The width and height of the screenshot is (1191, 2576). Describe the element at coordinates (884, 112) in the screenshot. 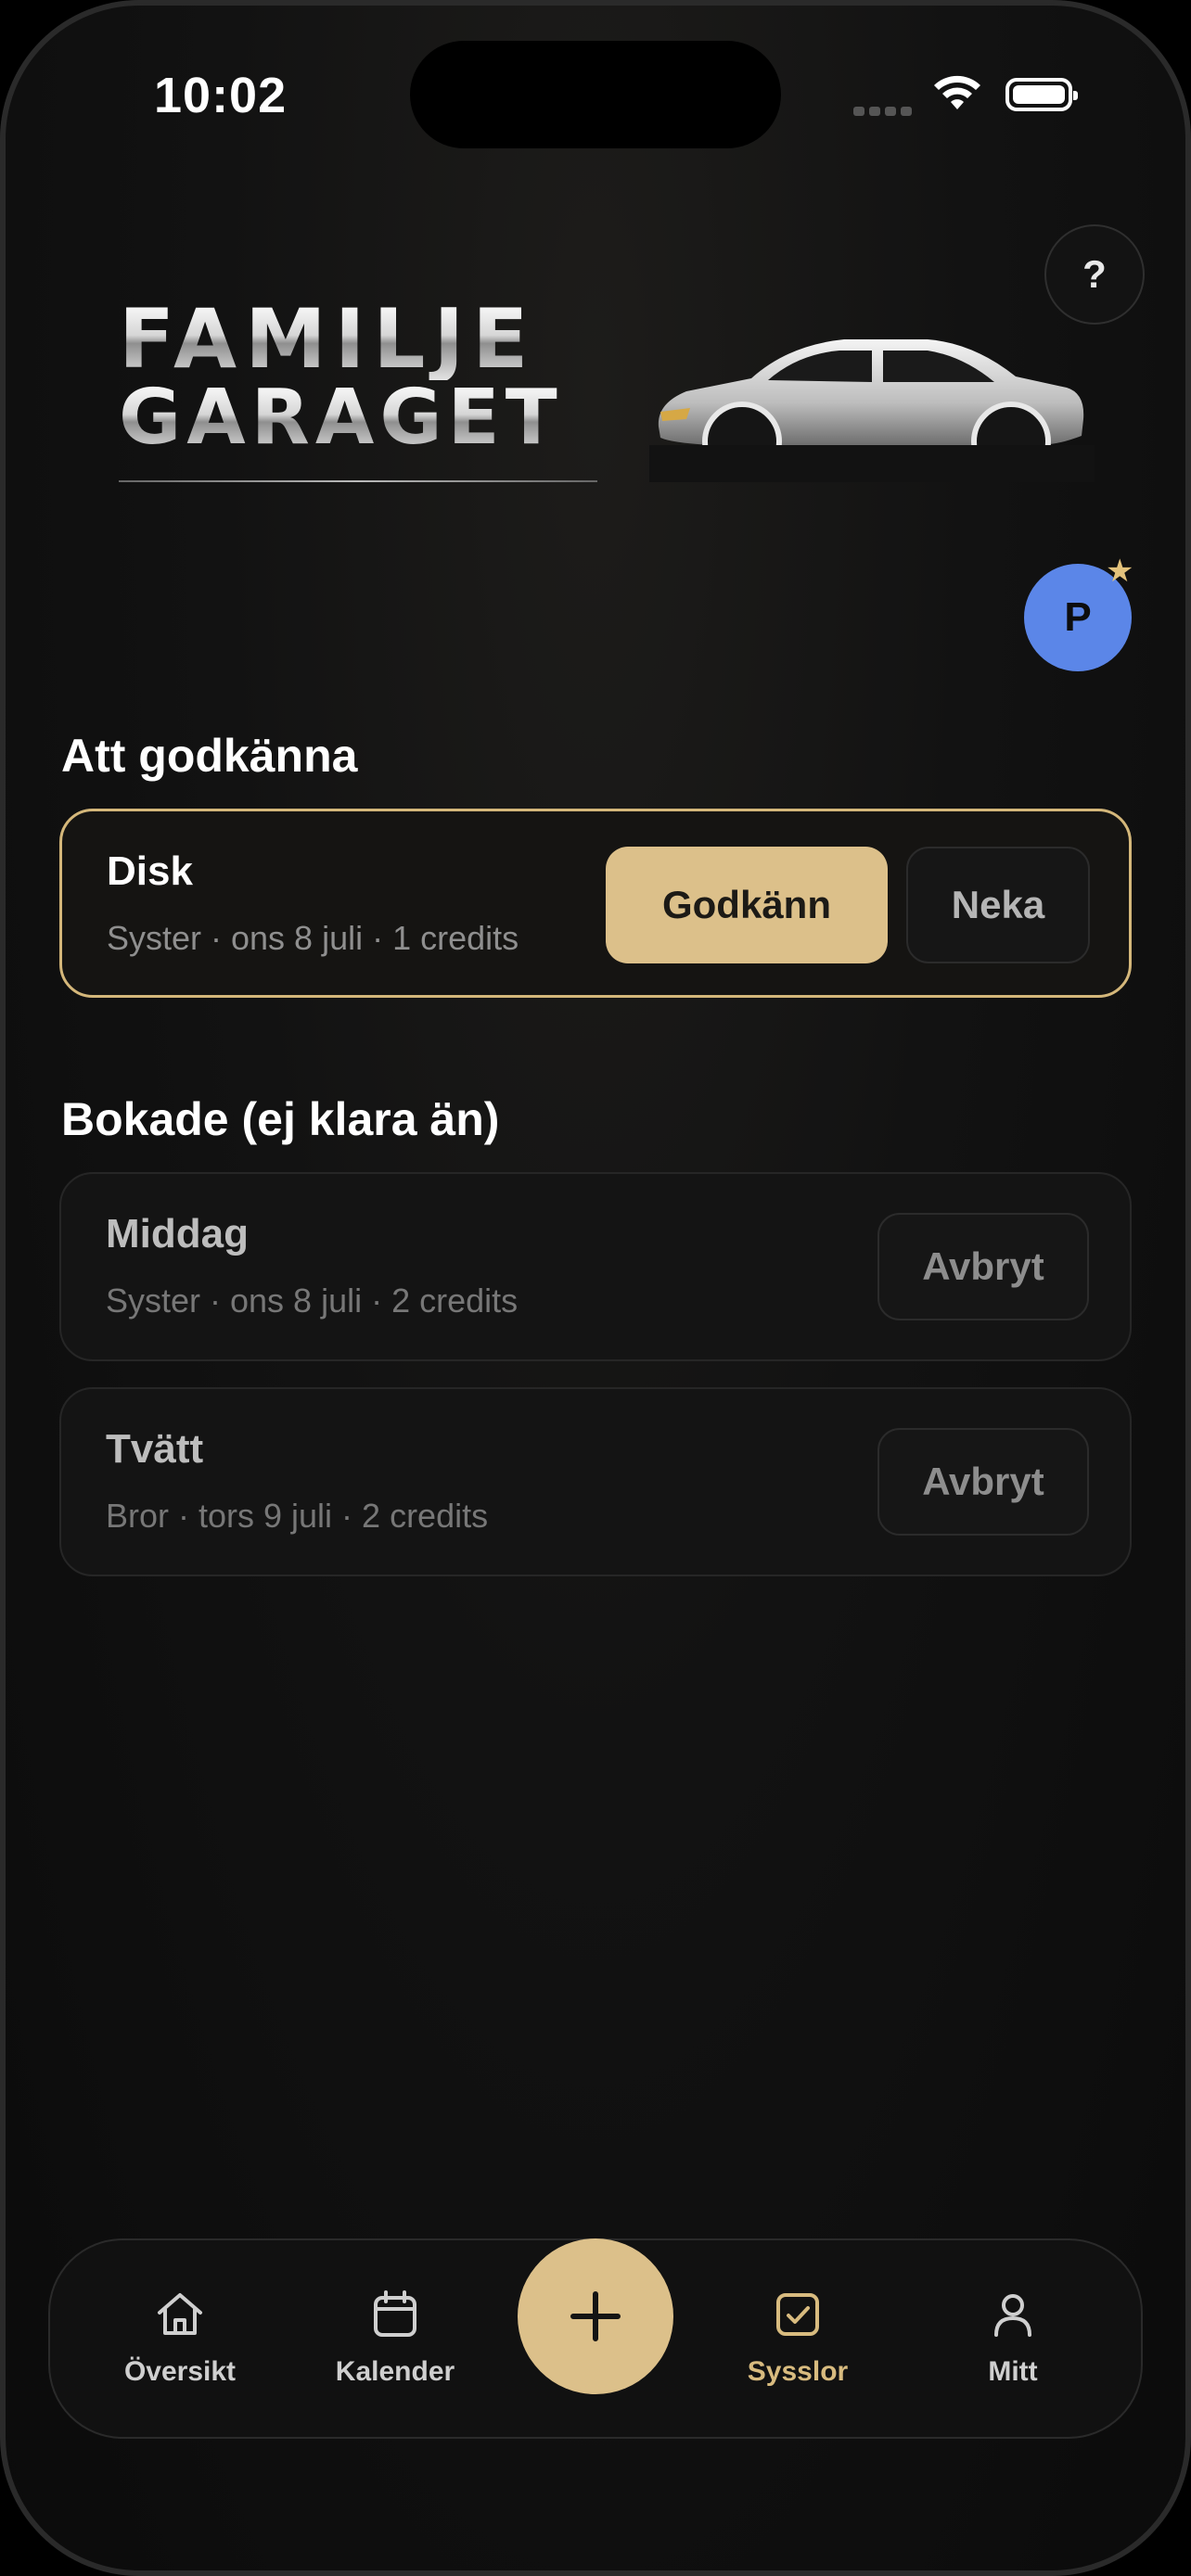

I see `cellular-signal-icon` at that location.